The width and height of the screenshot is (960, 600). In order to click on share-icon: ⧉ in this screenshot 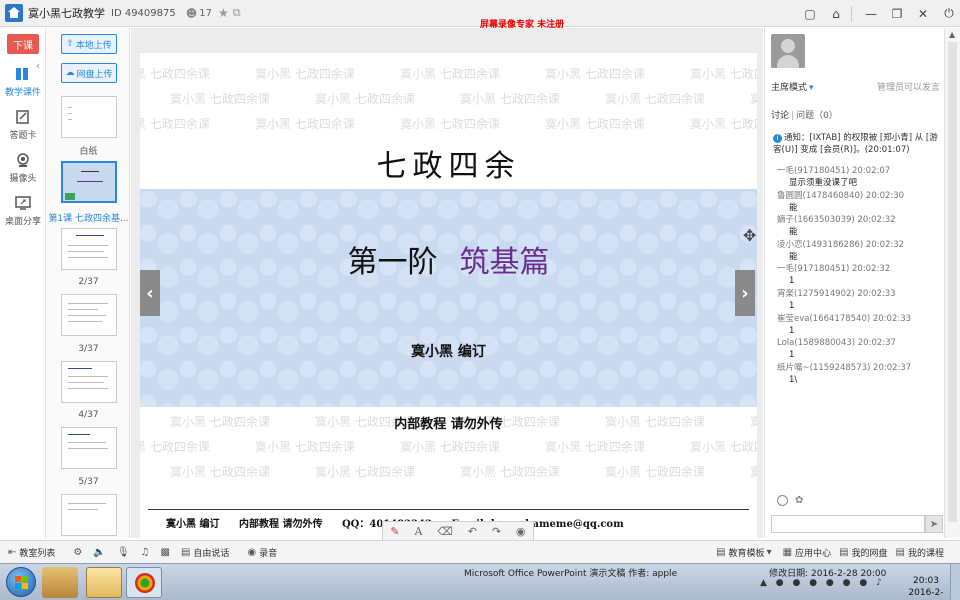, I will do `click(237, 13)`.